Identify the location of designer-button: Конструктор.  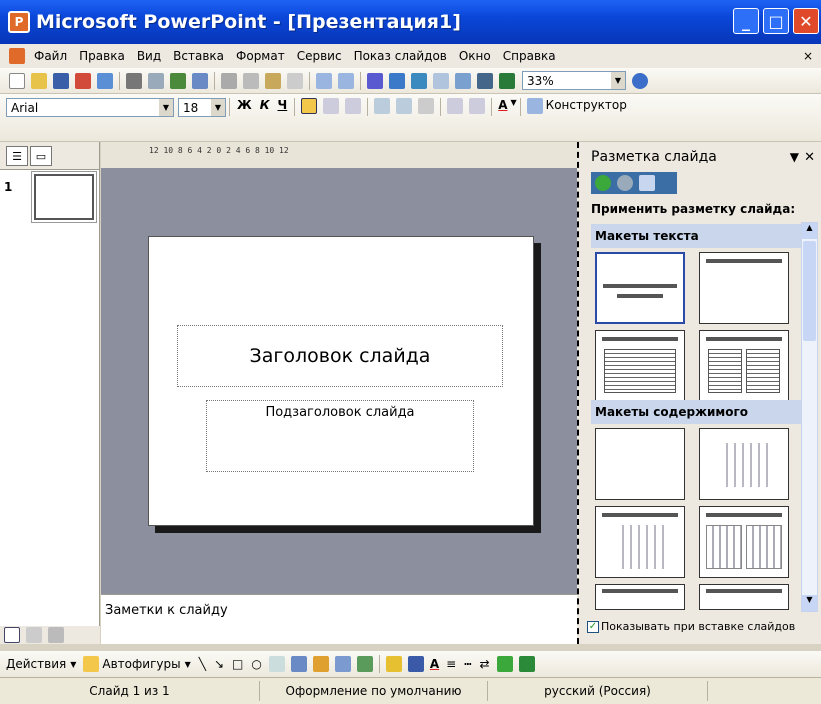
(586, 105).